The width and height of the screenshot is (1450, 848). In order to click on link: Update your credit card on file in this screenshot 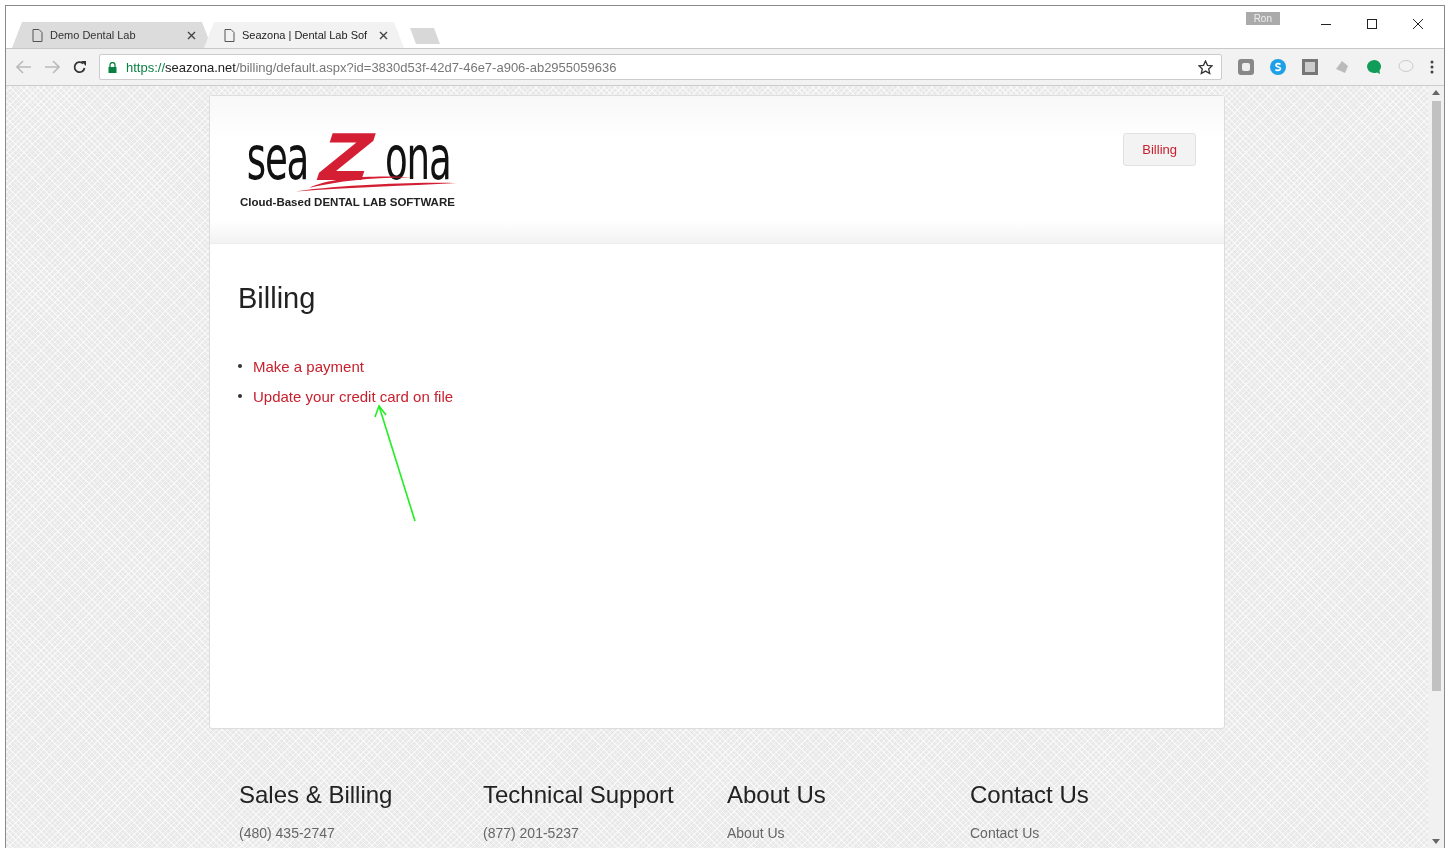, I will do `click(353, 396)`.